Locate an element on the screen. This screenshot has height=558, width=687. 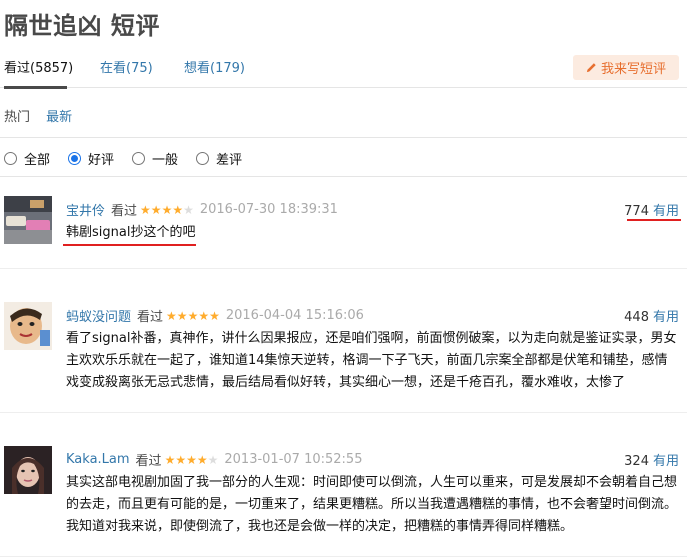
rating-filter: 全部 好评 一般 差评 is located at coordinates (132, 158).